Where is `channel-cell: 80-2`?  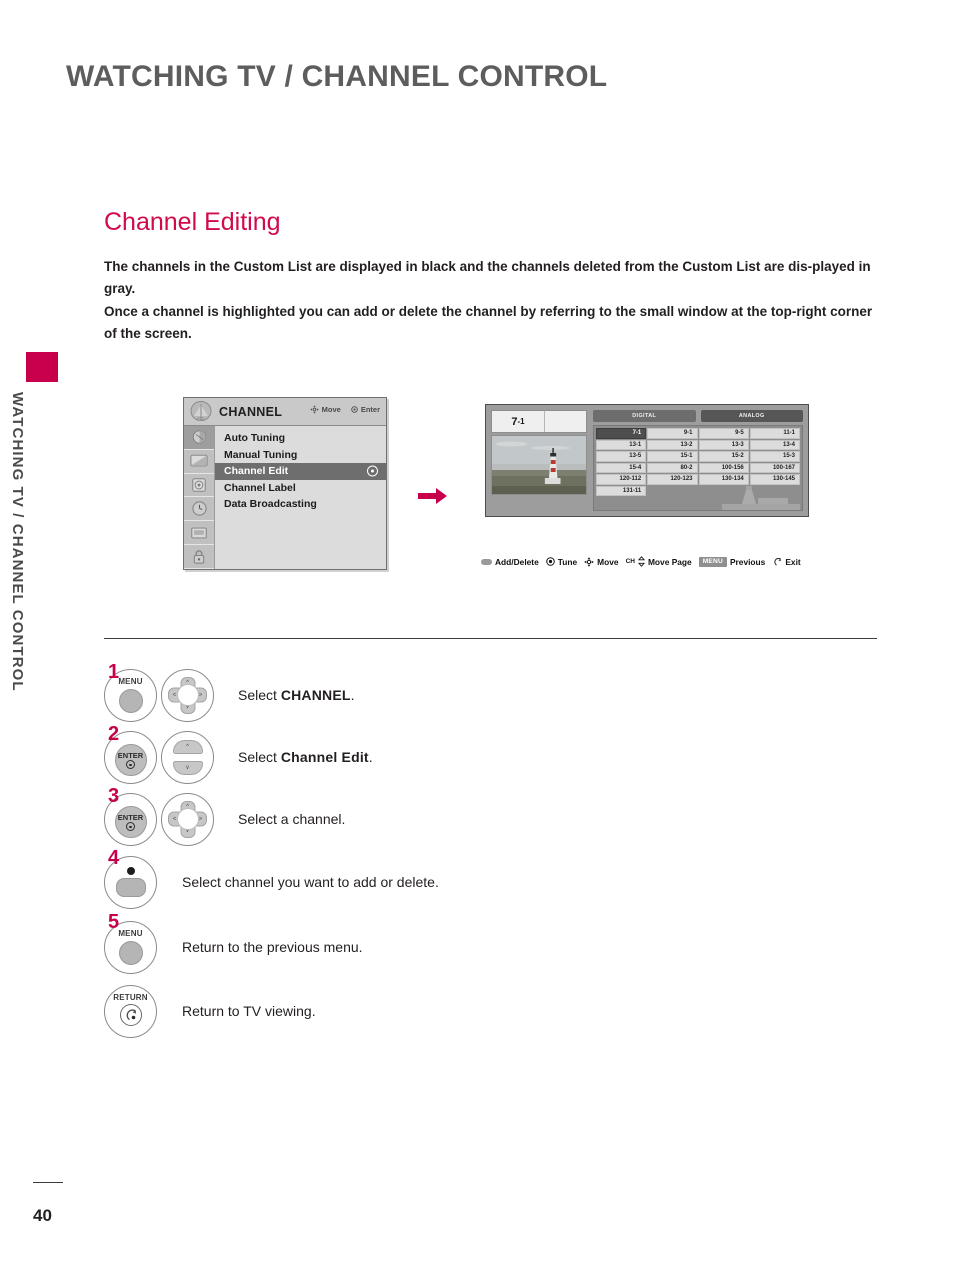
channel-cell: 80-2 is located at coordinates (672, 467).